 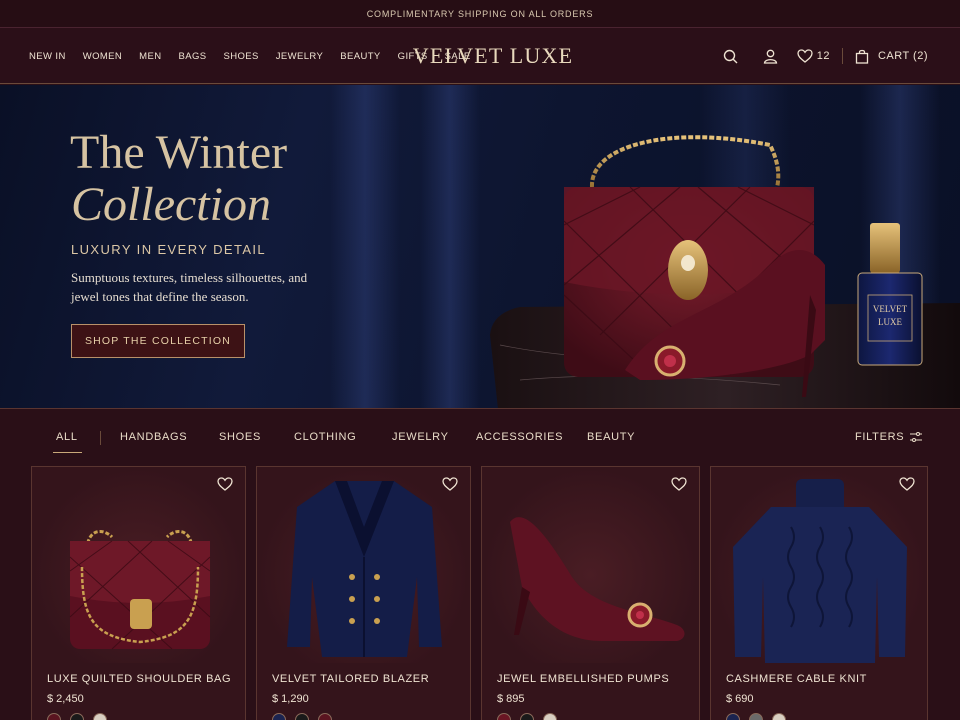 I want to click on pumps-image, so click(x=597, y=579).